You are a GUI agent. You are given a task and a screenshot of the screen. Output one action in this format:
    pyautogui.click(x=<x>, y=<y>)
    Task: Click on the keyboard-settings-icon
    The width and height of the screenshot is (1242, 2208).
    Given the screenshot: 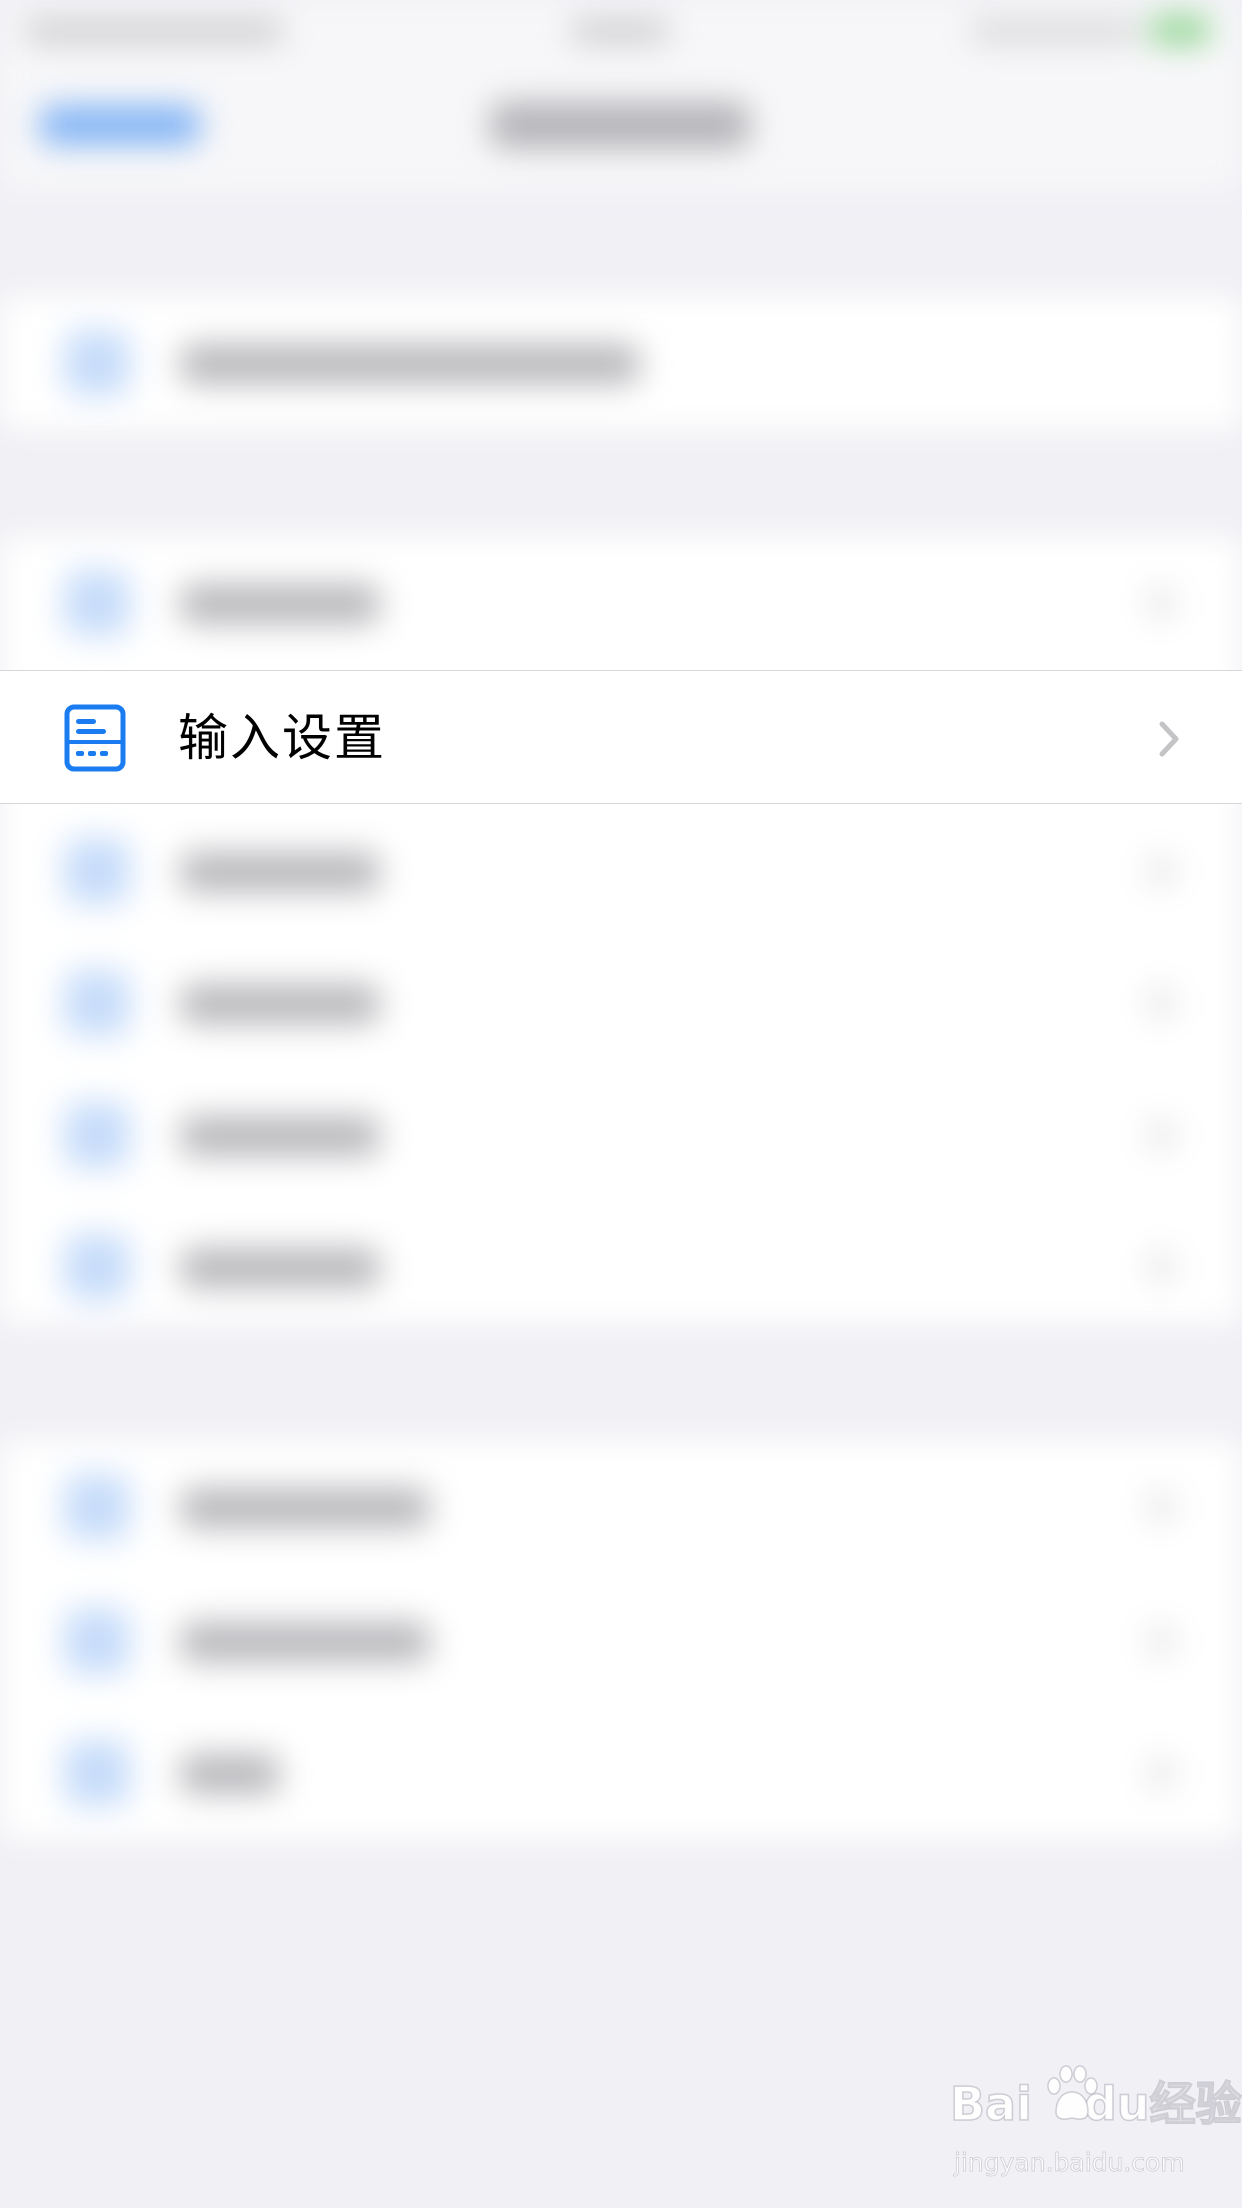 What is the action you would take?
    pyautogui.click(x=95, y=738)
    